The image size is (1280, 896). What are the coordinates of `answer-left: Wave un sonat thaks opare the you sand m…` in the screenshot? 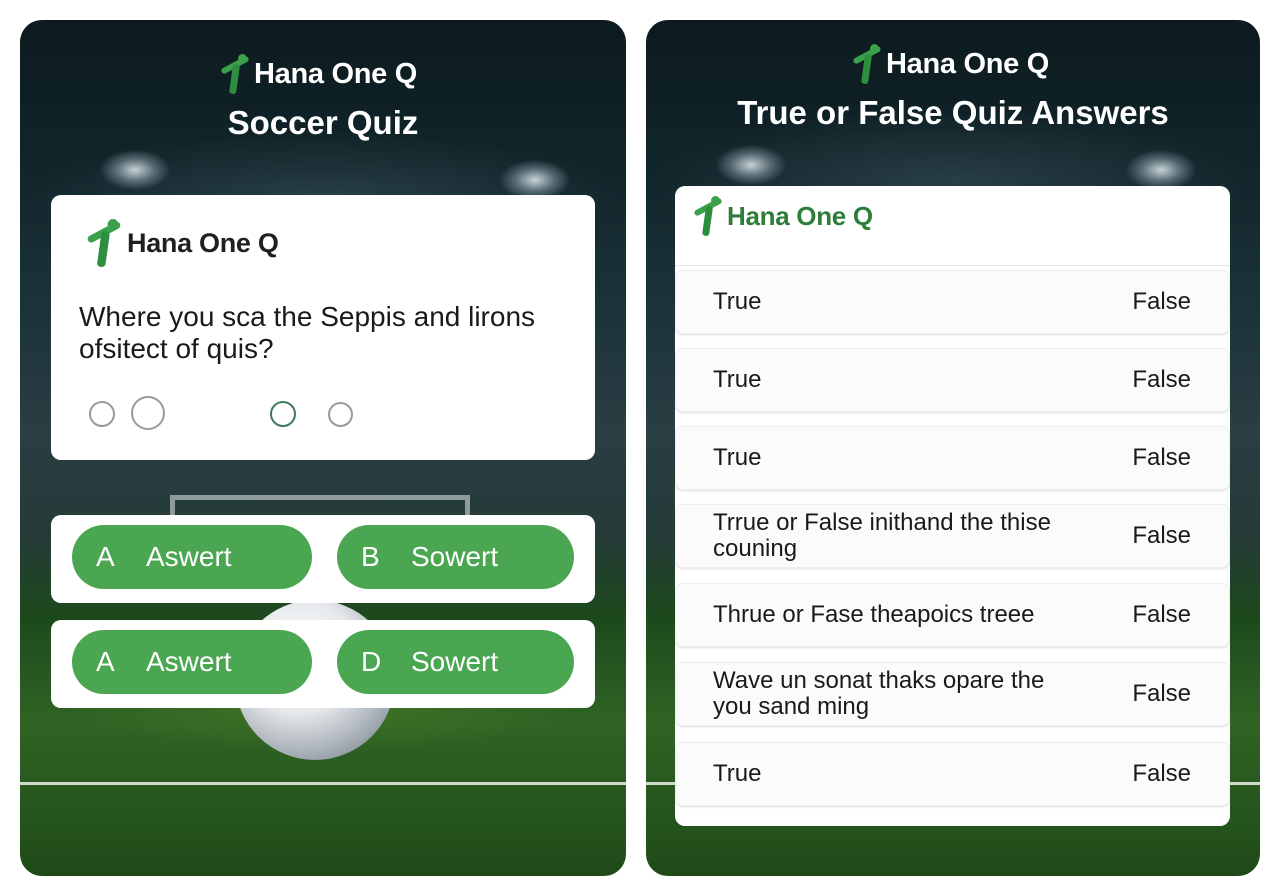 It's located at (879, 693).